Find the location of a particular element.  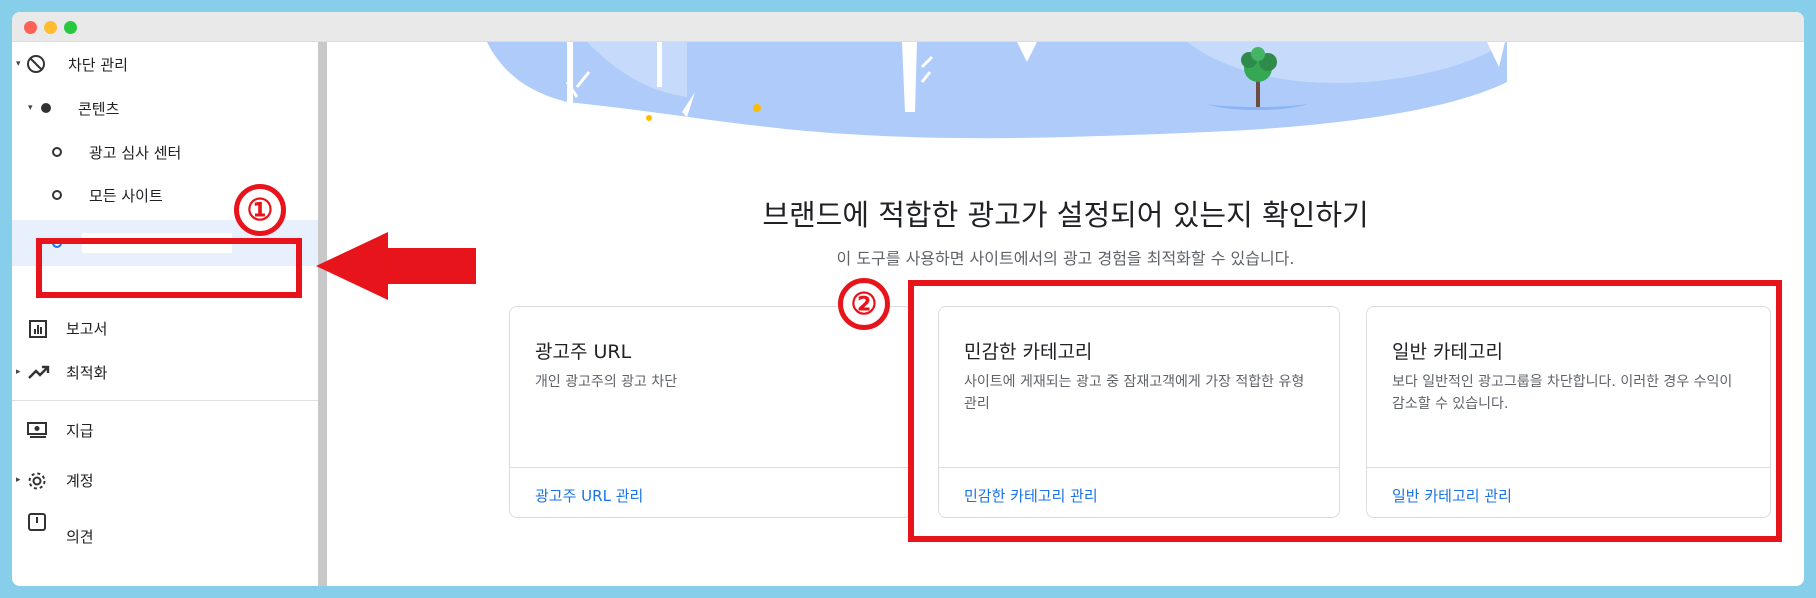

sidebar-divider is located at coordinates (165, 400).